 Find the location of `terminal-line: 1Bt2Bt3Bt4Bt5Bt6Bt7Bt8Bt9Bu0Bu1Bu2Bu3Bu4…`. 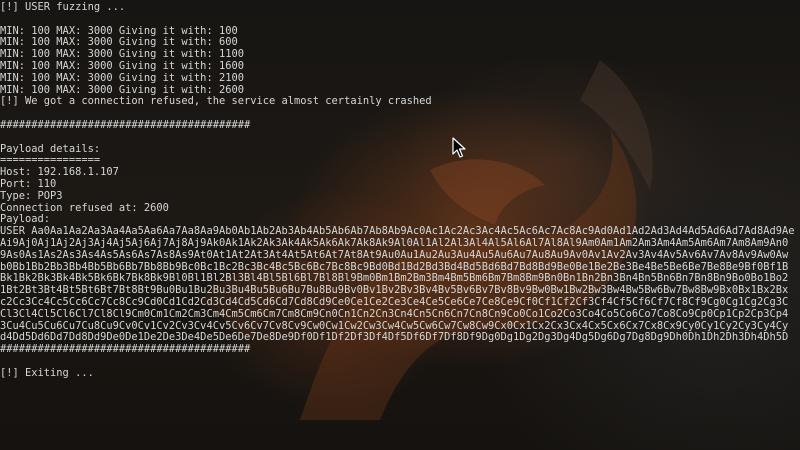

terminal-line: 1Bt2Bt3Bt4Bt5Bt6Bt7Bt8Bt9Bu0Bu1Bu2Bu3Bu4… is located at coordinates (394, 291).